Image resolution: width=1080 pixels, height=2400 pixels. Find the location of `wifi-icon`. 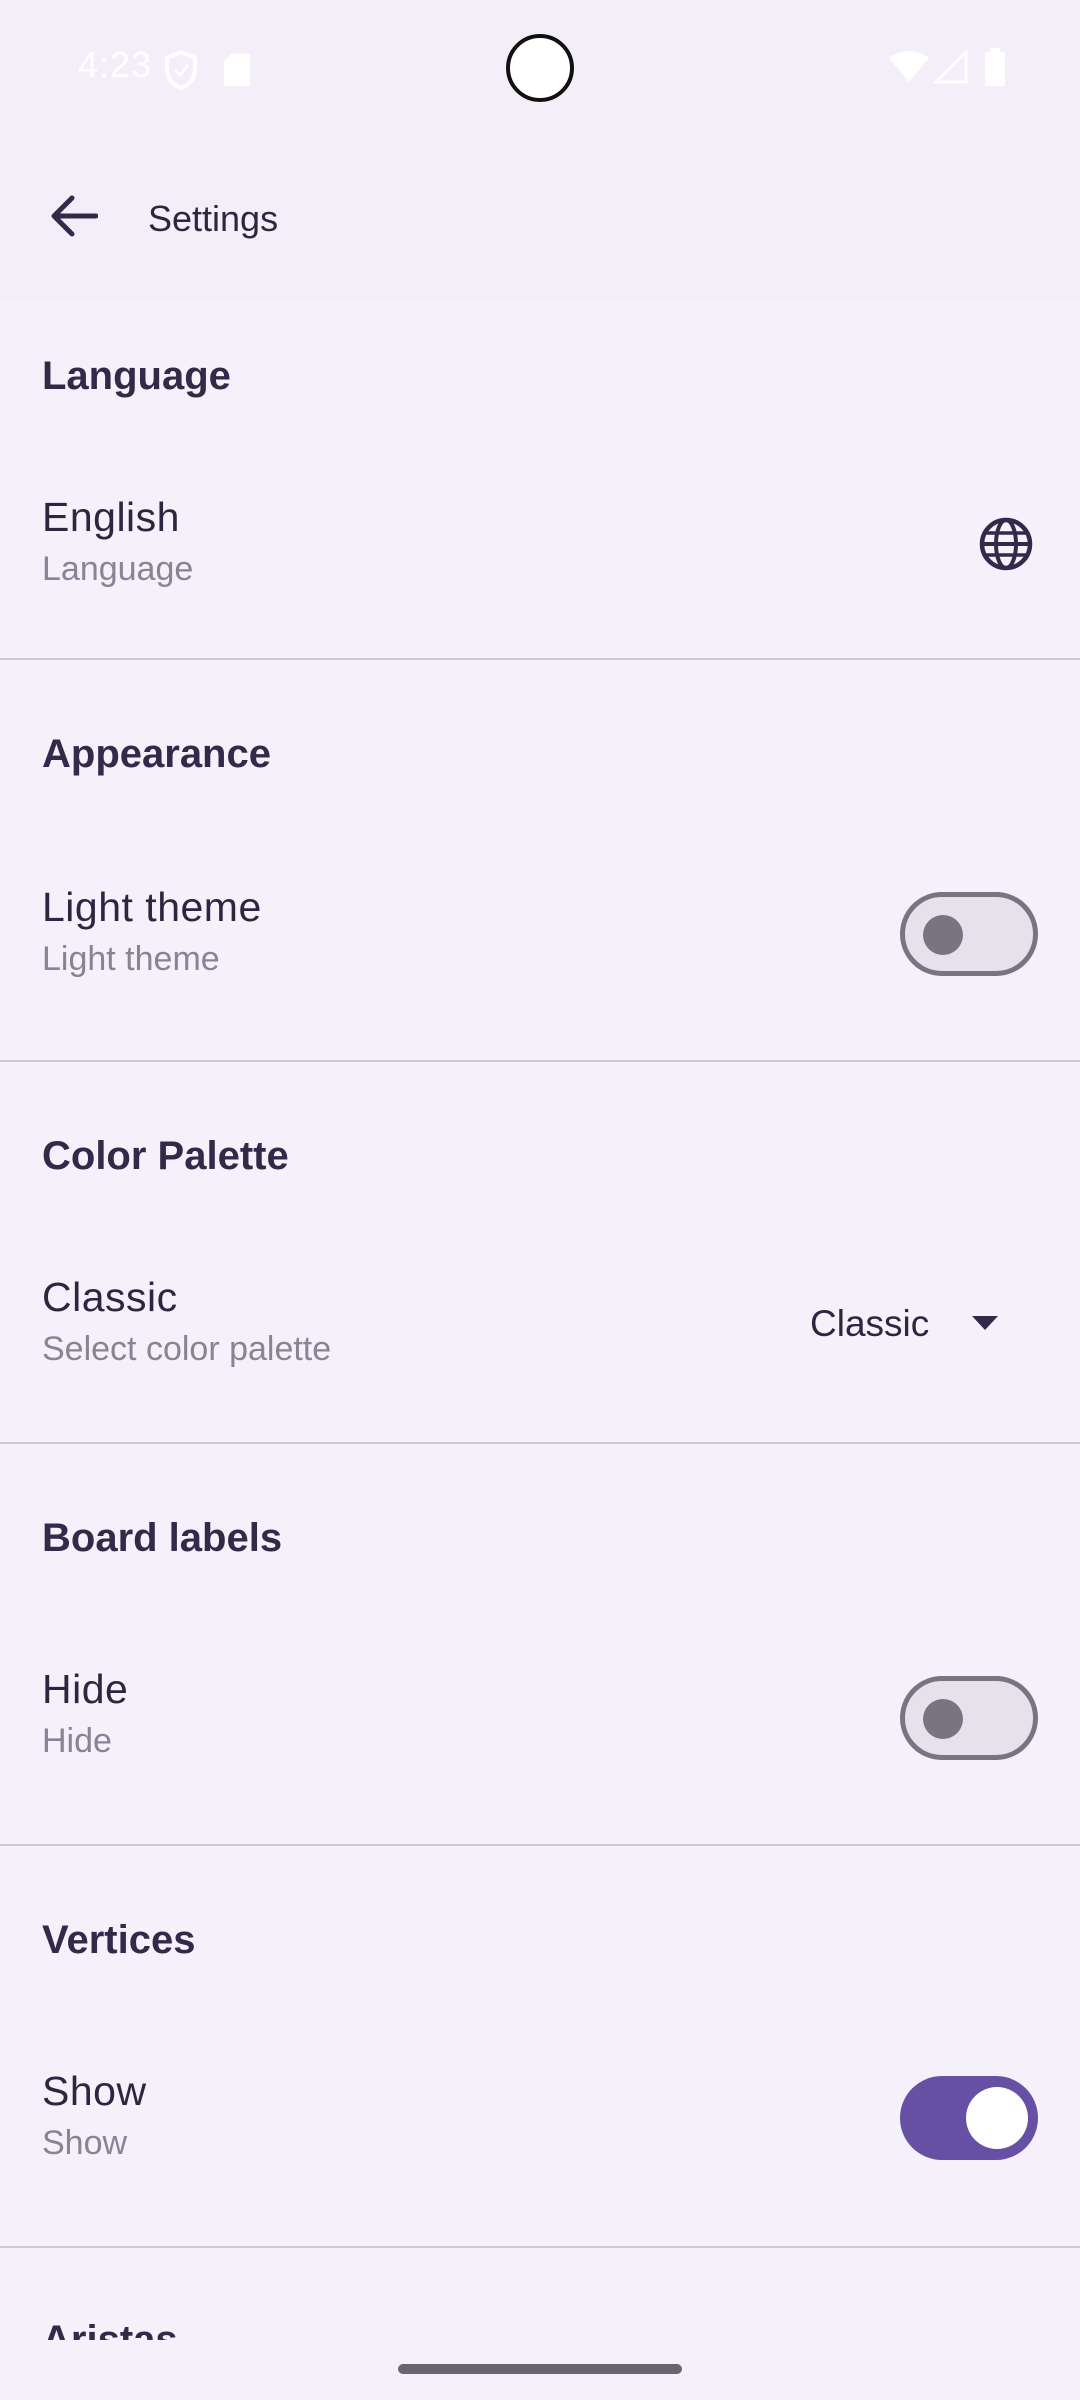

wifi-icon is located at coordinates (909, 66).